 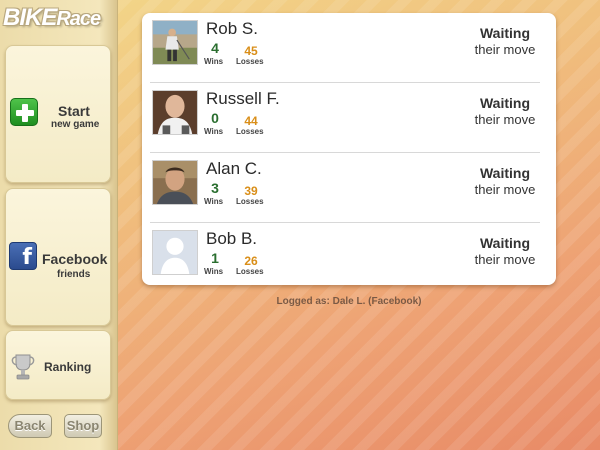 What do you see at coordinates (232, 28) in the screenshot?
I see `player-name: Rob S.` at bounding box center [232, 28].